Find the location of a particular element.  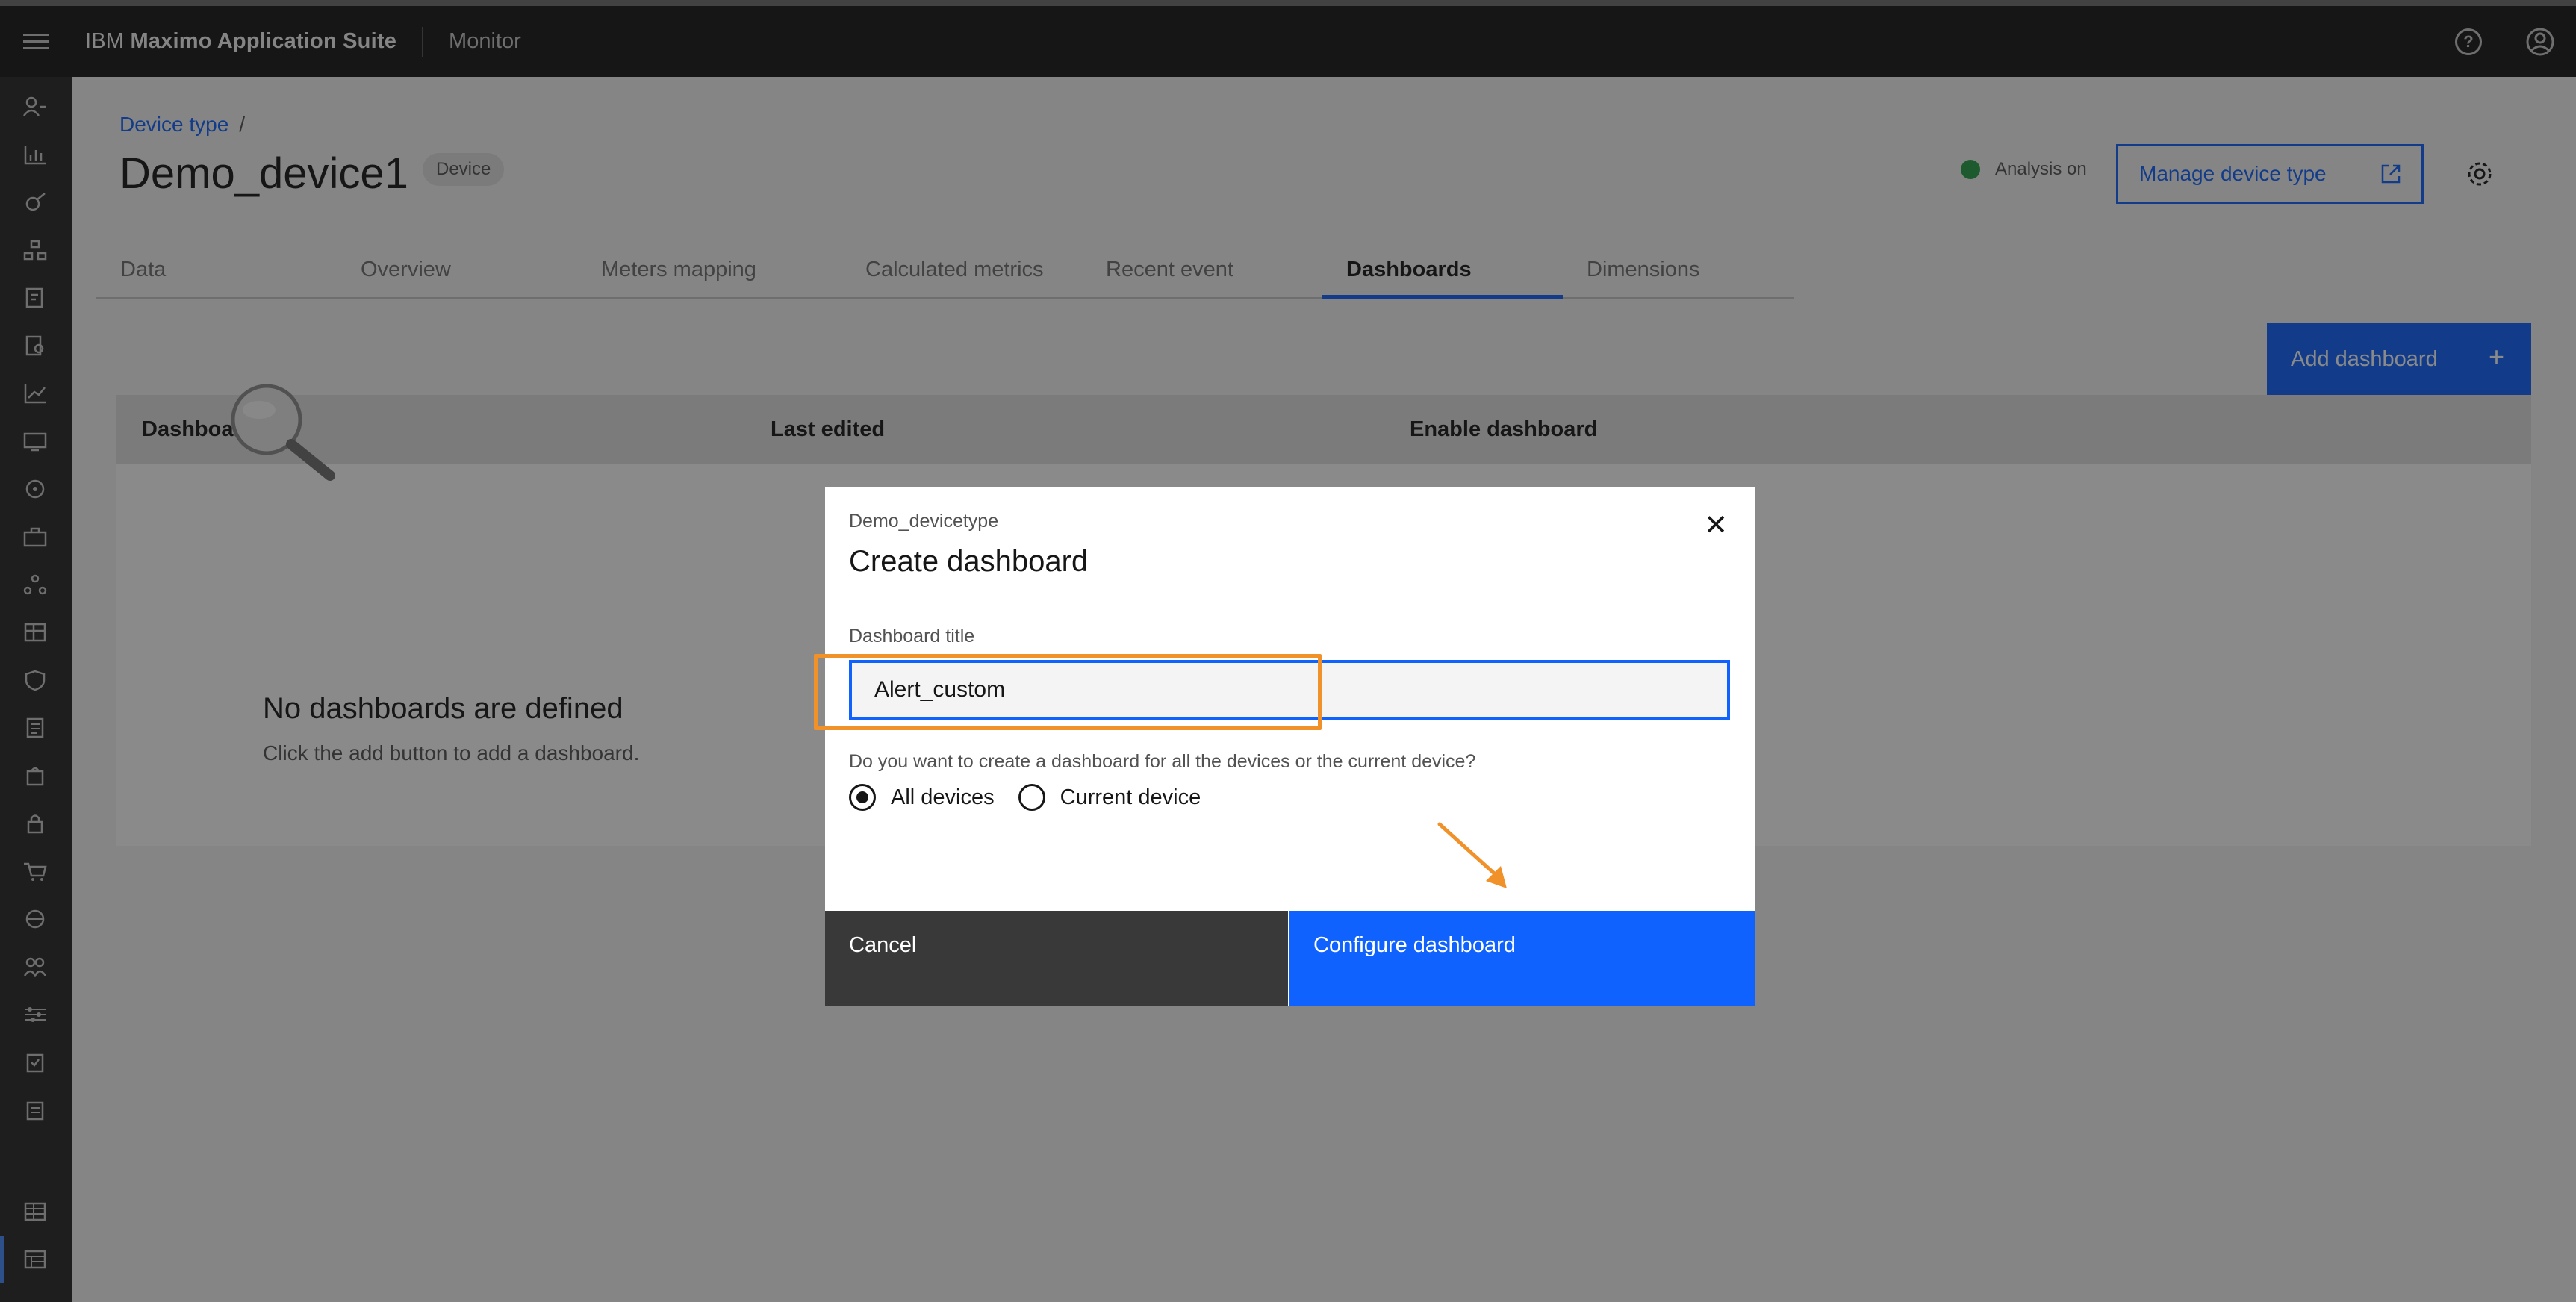

modal-label: Demo_devicetype is located at coordinates (924, 521).